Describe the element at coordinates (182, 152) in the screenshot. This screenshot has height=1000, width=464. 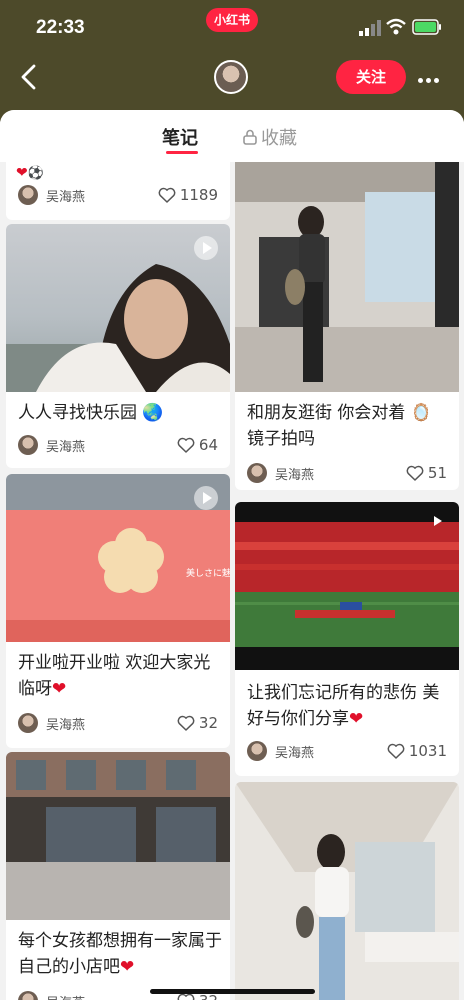
I see `active-tab-indicator` at that location.